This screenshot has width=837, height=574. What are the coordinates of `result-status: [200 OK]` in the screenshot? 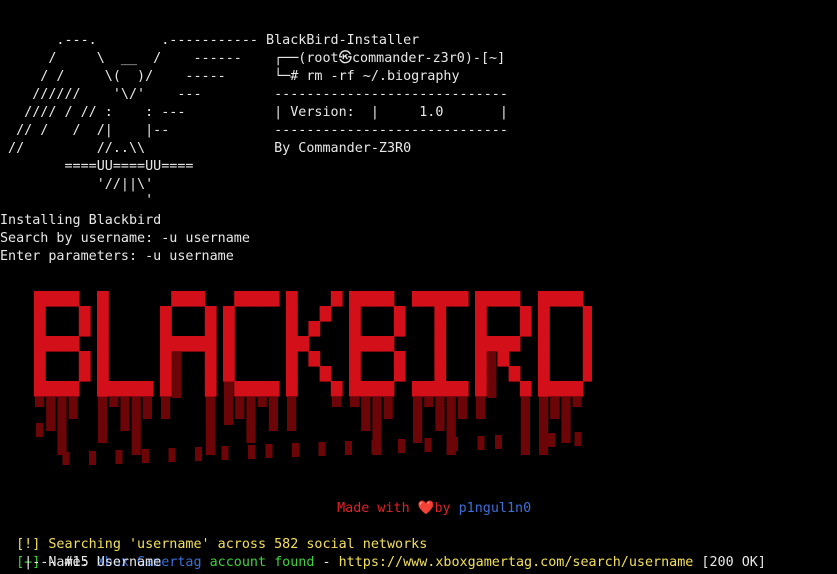 It's located at (729, 562).